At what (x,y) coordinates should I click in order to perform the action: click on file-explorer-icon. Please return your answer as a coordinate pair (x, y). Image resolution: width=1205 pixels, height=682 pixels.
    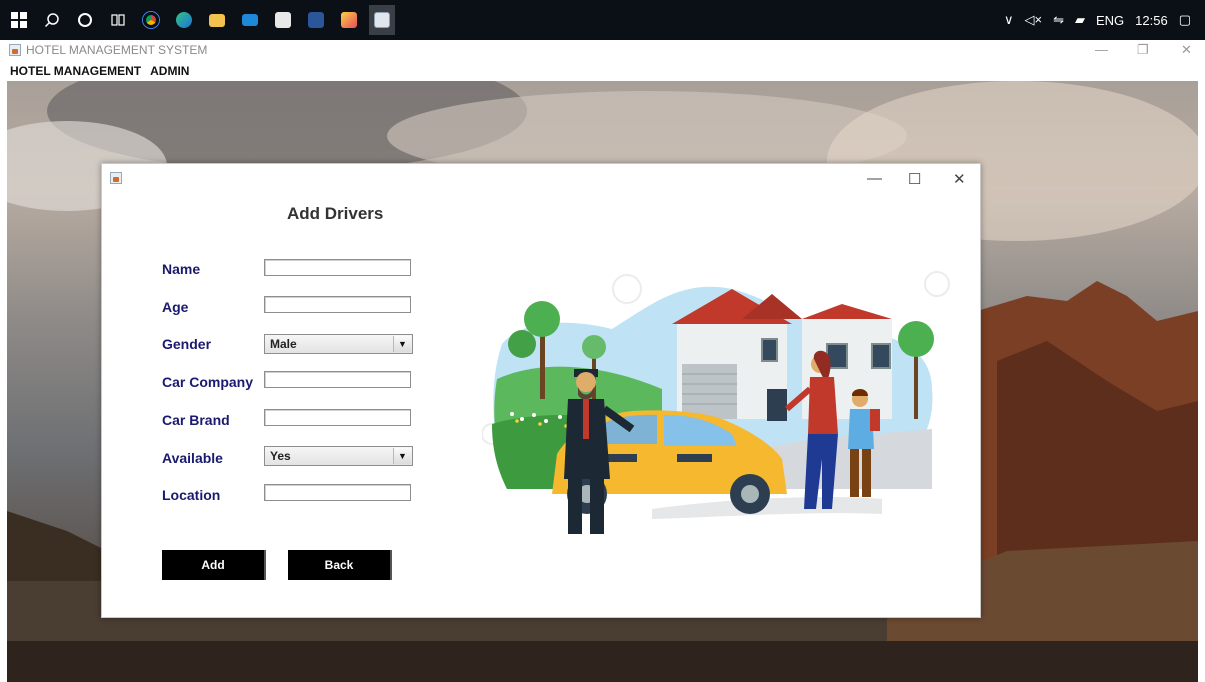
    Looking at the image, I should click on (217, 20).